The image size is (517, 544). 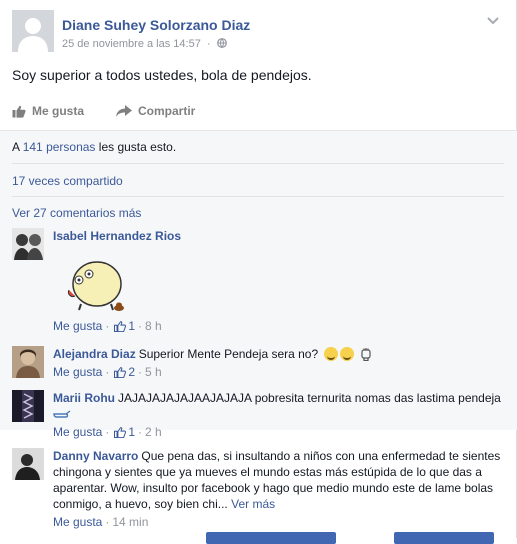 What do you see at coordinates (278, 326) in the screenshot?
I see `comment-footer: Me gusta · 1 · 8 h` at bounding box center [278, 326].